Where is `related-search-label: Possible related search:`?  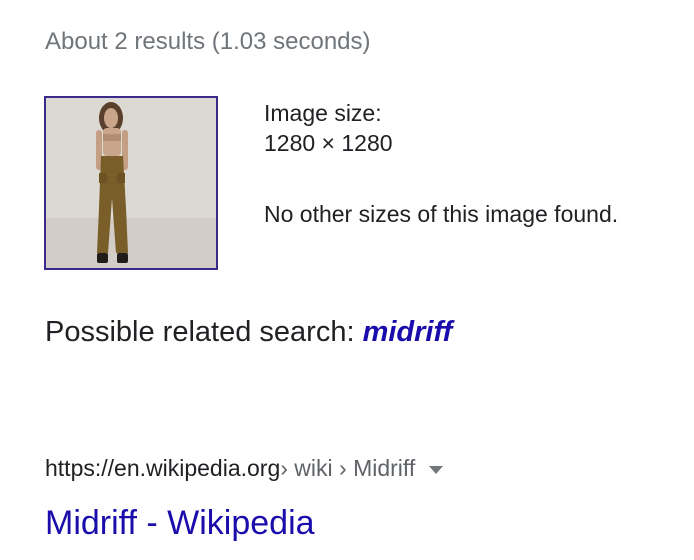
related-search-label: Possible related search: is located at coordinates (204, 332).